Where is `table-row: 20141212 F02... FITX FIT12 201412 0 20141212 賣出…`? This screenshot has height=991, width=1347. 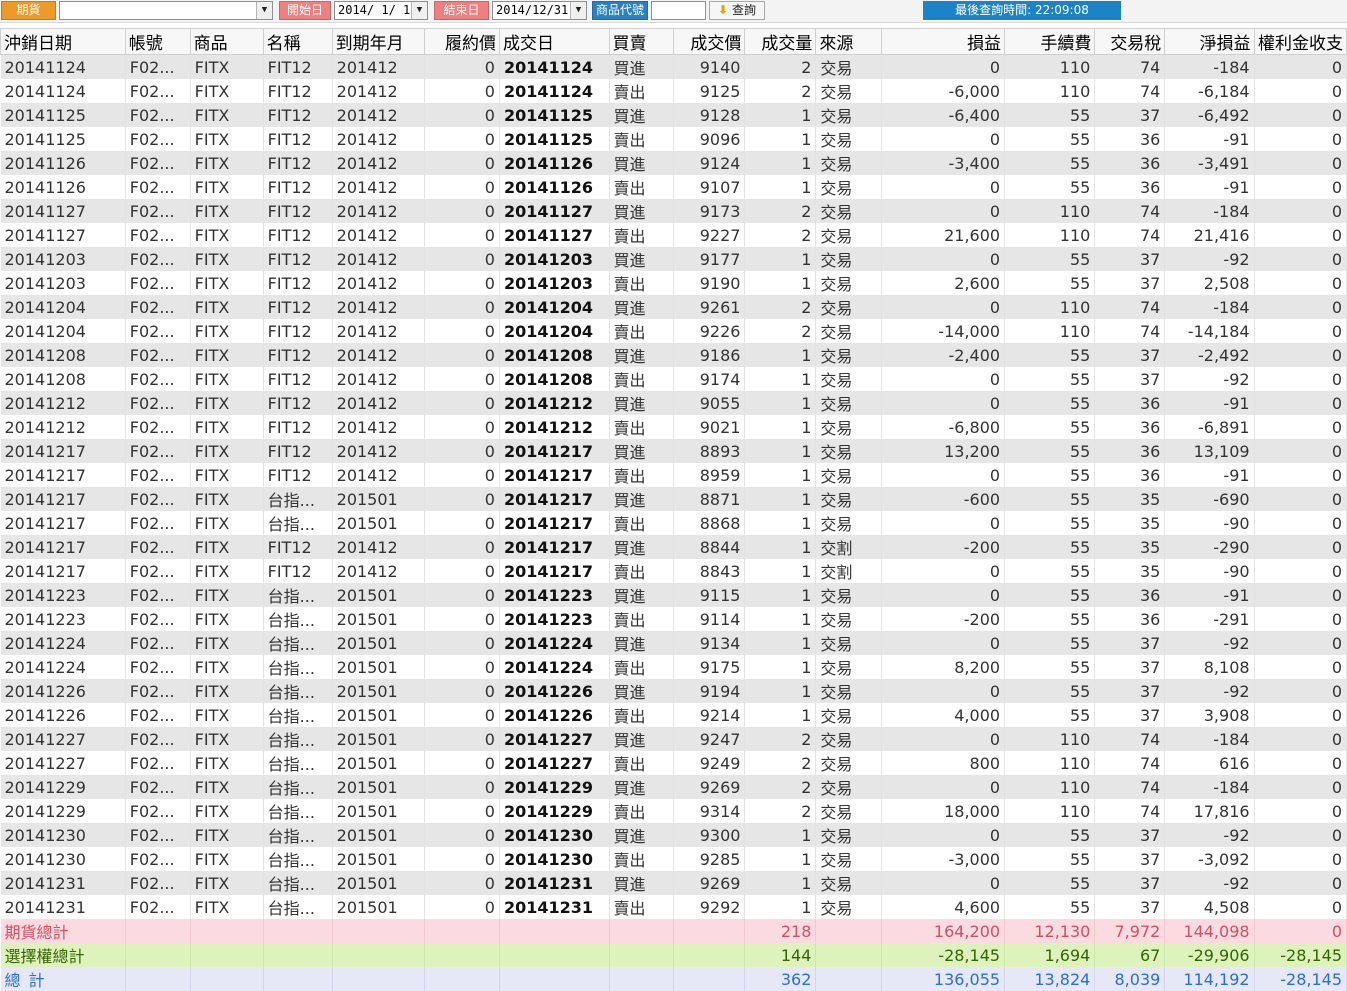
table-row: 20141212 F02... FITX FIT12 201412 0 20141212 賣出… is located at coordinates (673, 427).